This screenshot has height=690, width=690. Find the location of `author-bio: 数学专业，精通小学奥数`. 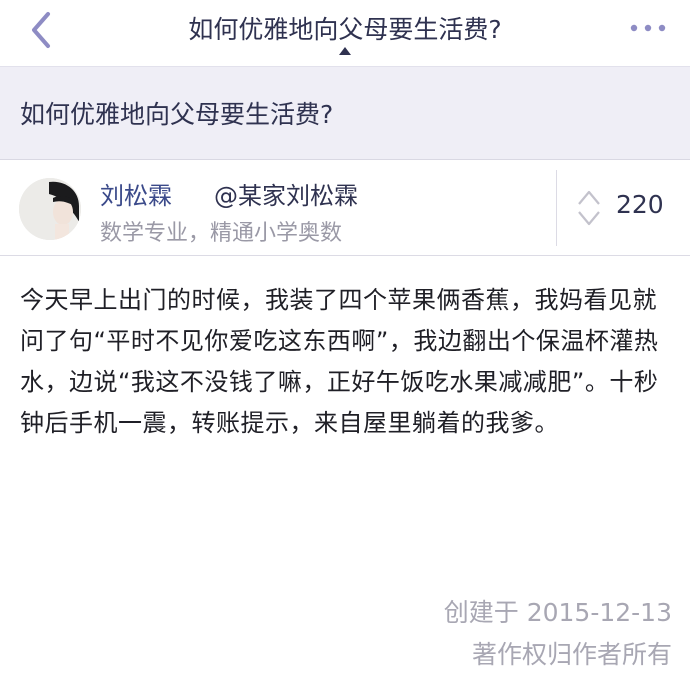

author-bio: 数学专业，精通小学奥数 is located at coordinates (221, 233).